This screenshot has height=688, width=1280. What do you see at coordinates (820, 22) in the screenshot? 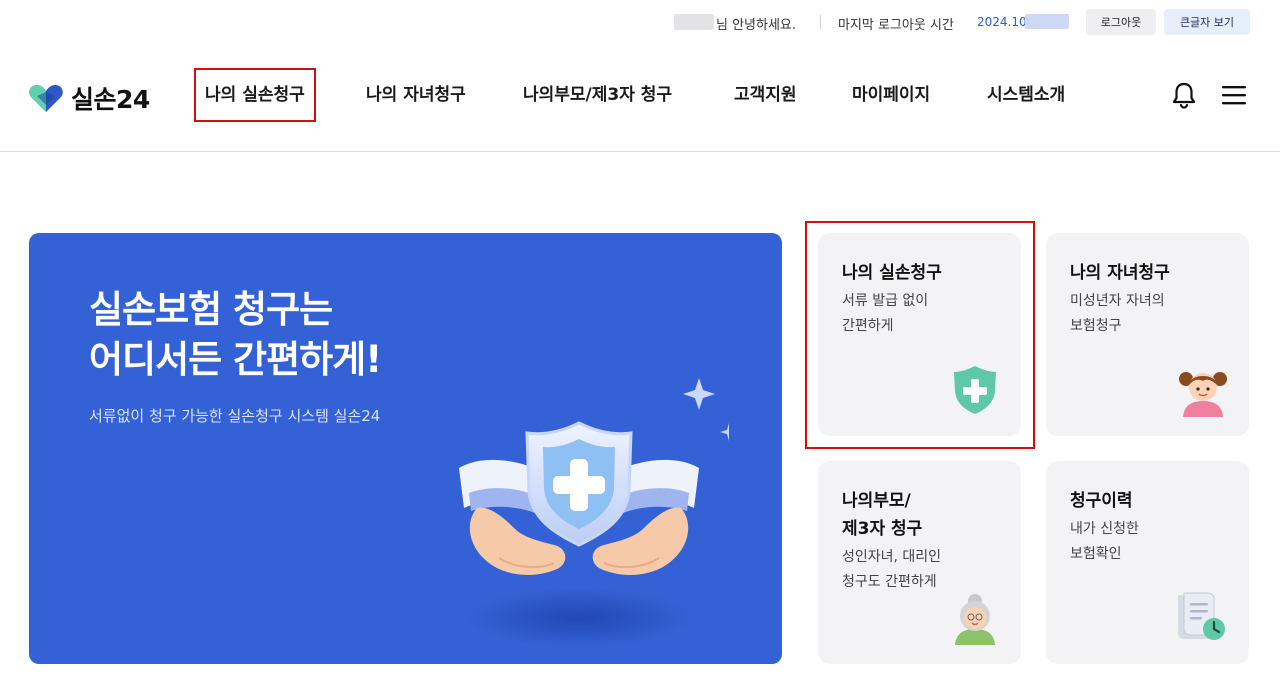
I see `divider` at bounding box center [820, 22].